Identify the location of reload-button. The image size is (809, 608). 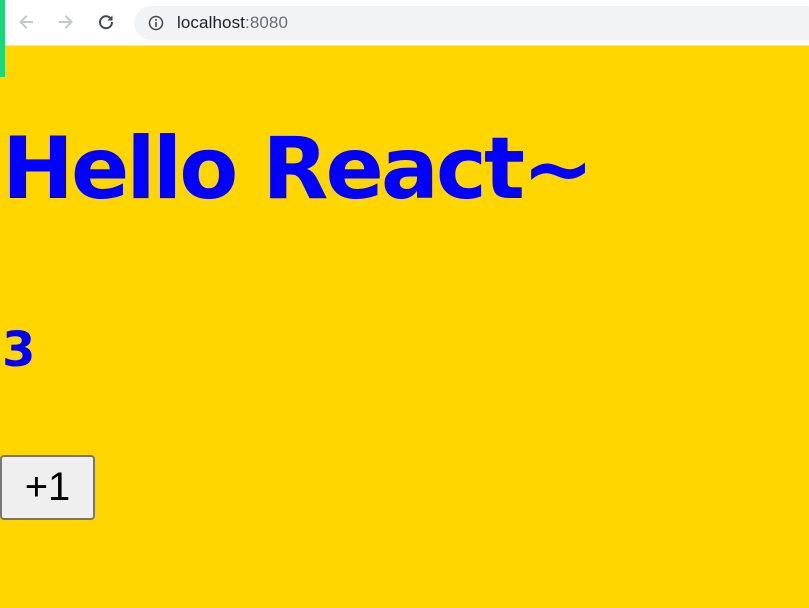
(106, 22).